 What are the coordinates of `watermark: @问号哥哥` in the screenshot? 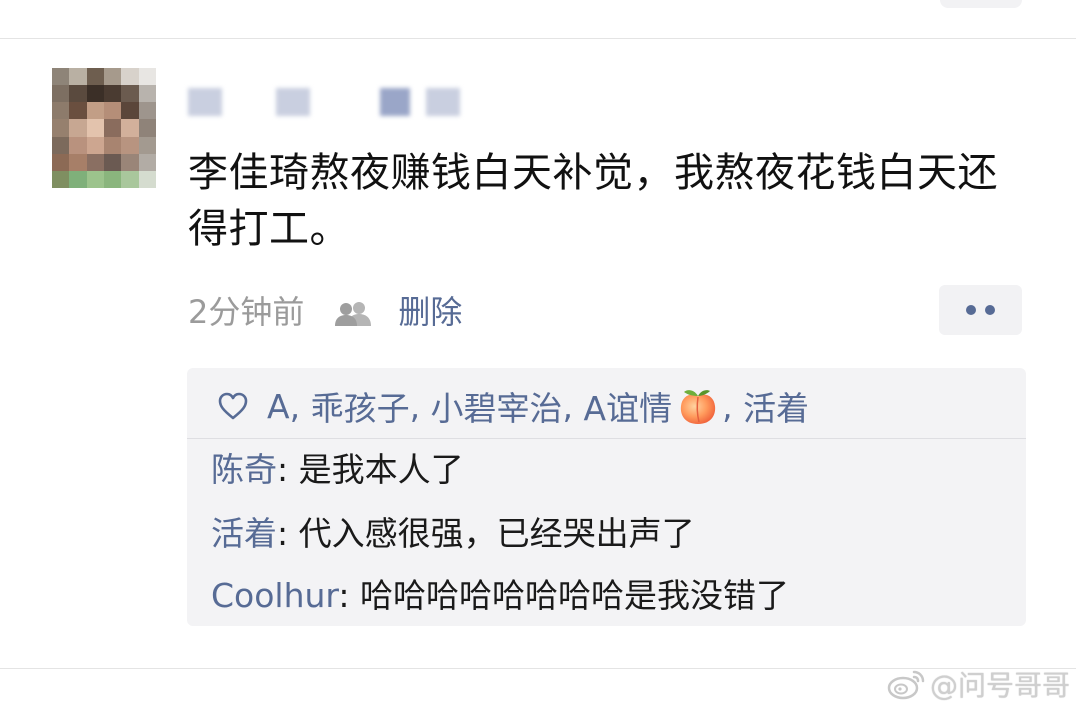 It's located at (978, 684).